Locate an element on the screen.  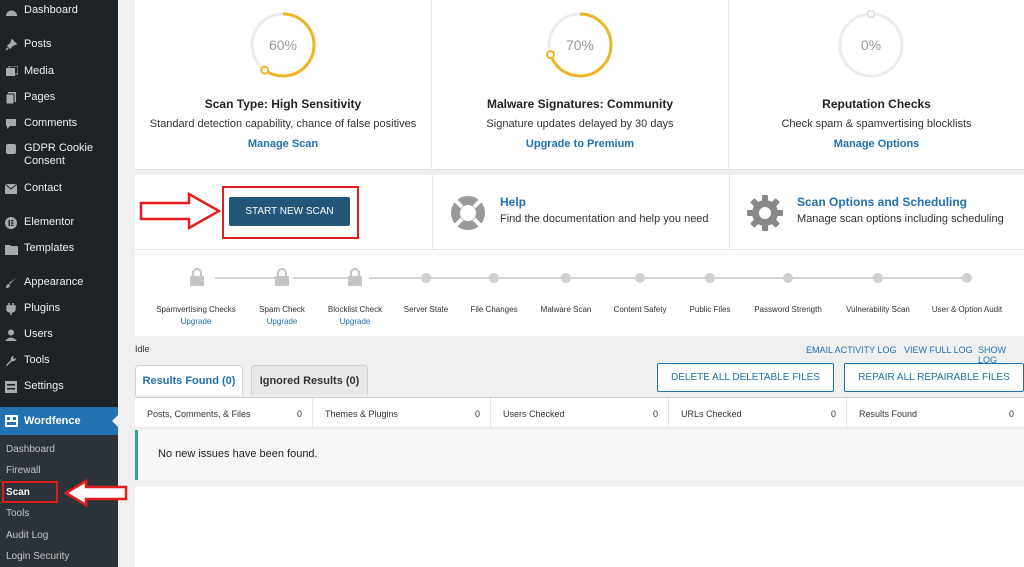
submenu-item-dashboard: Dashboard is located at coordinates (30, 449).